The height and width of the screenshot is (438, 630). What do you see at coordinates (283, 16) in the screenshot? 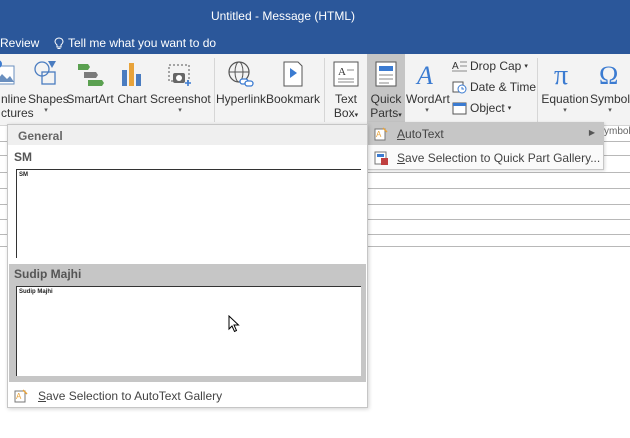
I see `window-title: Untitled - Message (HTML)` at bounding box center [283, 16].